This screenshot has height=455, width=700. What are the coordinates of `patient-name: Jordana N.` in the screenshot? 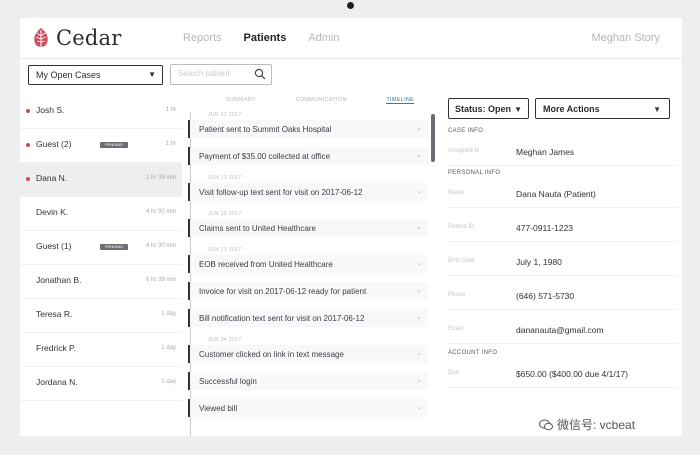 It's located at (57, 382).